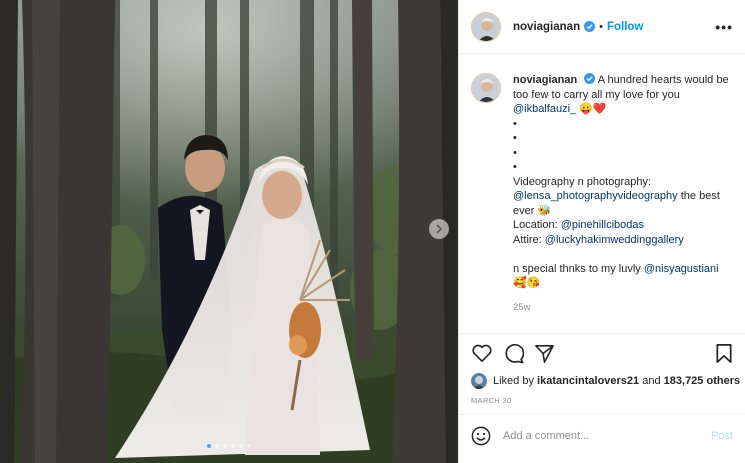  Describe the element at coordinates (588, 381) in the screenshot. I see `liker-username: ikatancintalovers21` at that location.